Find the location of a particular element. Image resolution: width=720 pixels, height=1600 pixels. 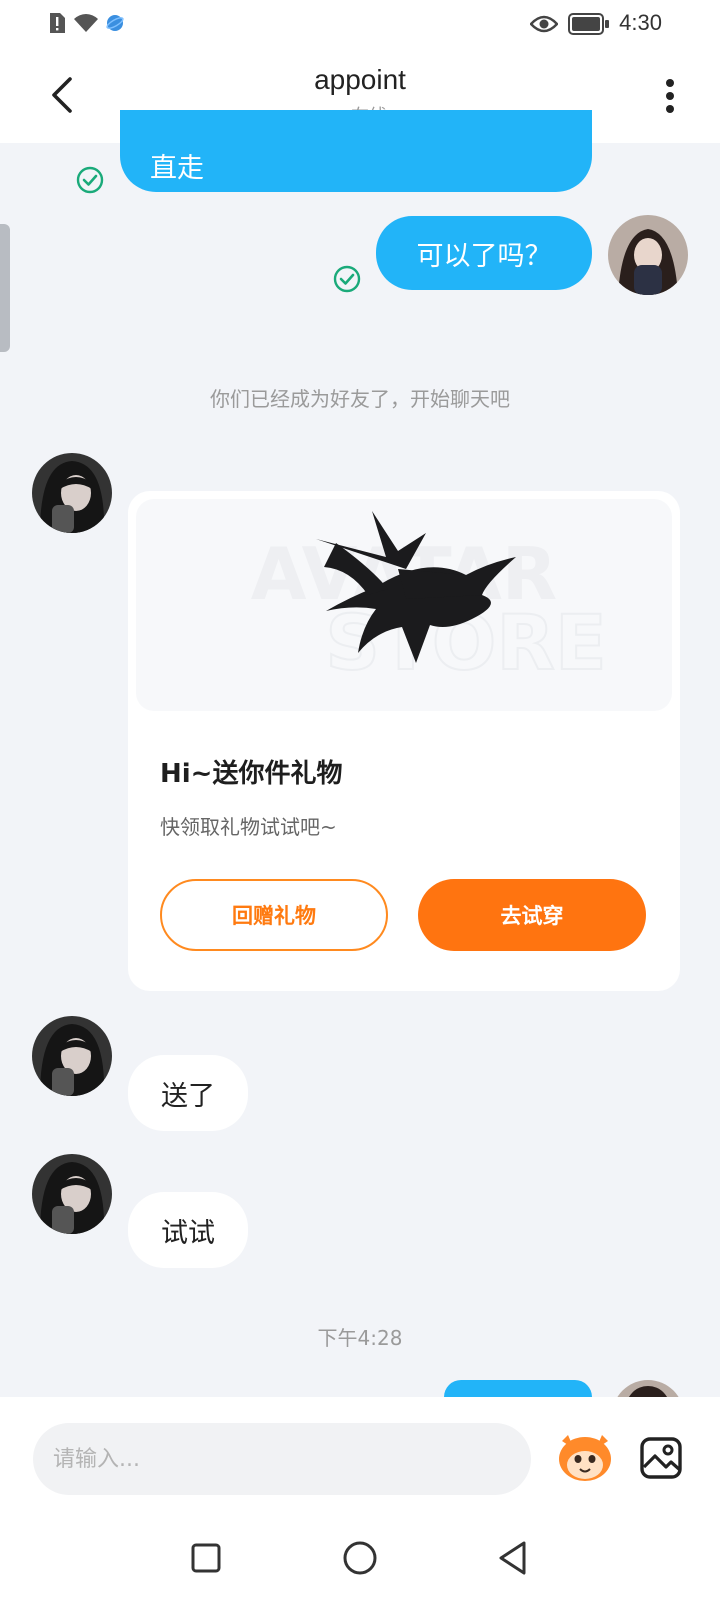

gift-card-title: Hi~送你件礼物 is located at coordinates (251, 774).